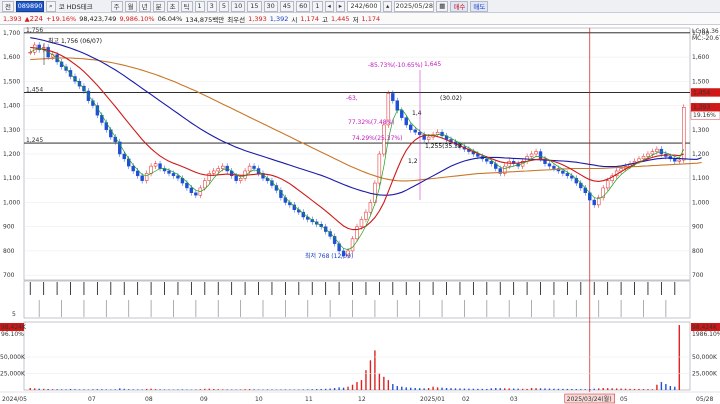 The image size is (720, 404). What do you see at coordinates (14, 314) in the screenshot?
I see `signal-tick-label: 5` at bounding box center [14, 314].